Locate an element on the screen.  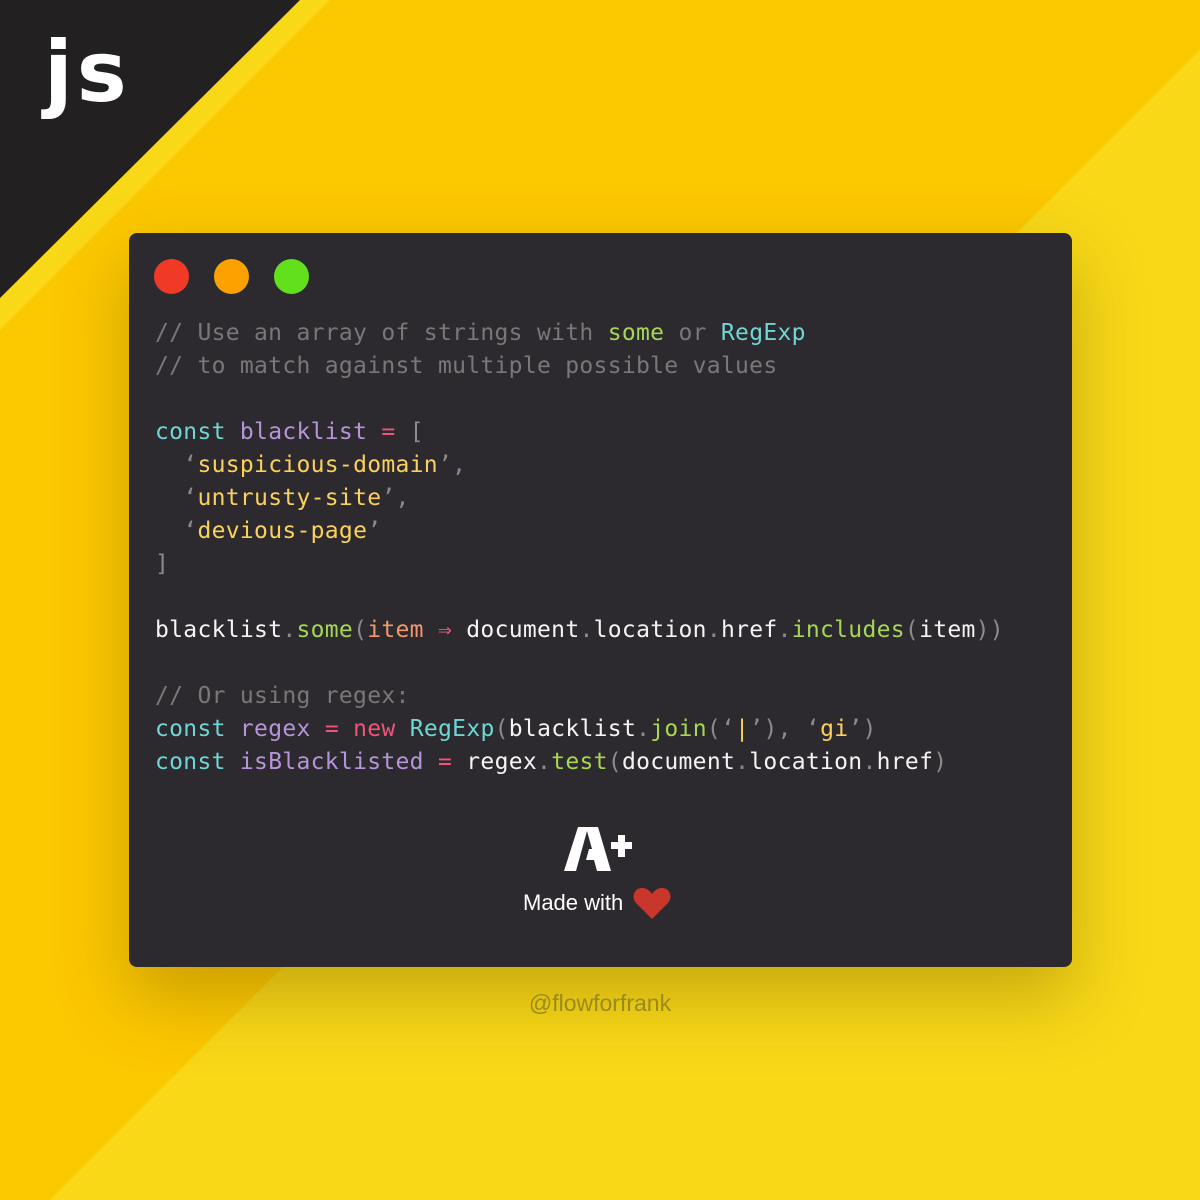
made-with: Made with is located at coordinates (597, 903).